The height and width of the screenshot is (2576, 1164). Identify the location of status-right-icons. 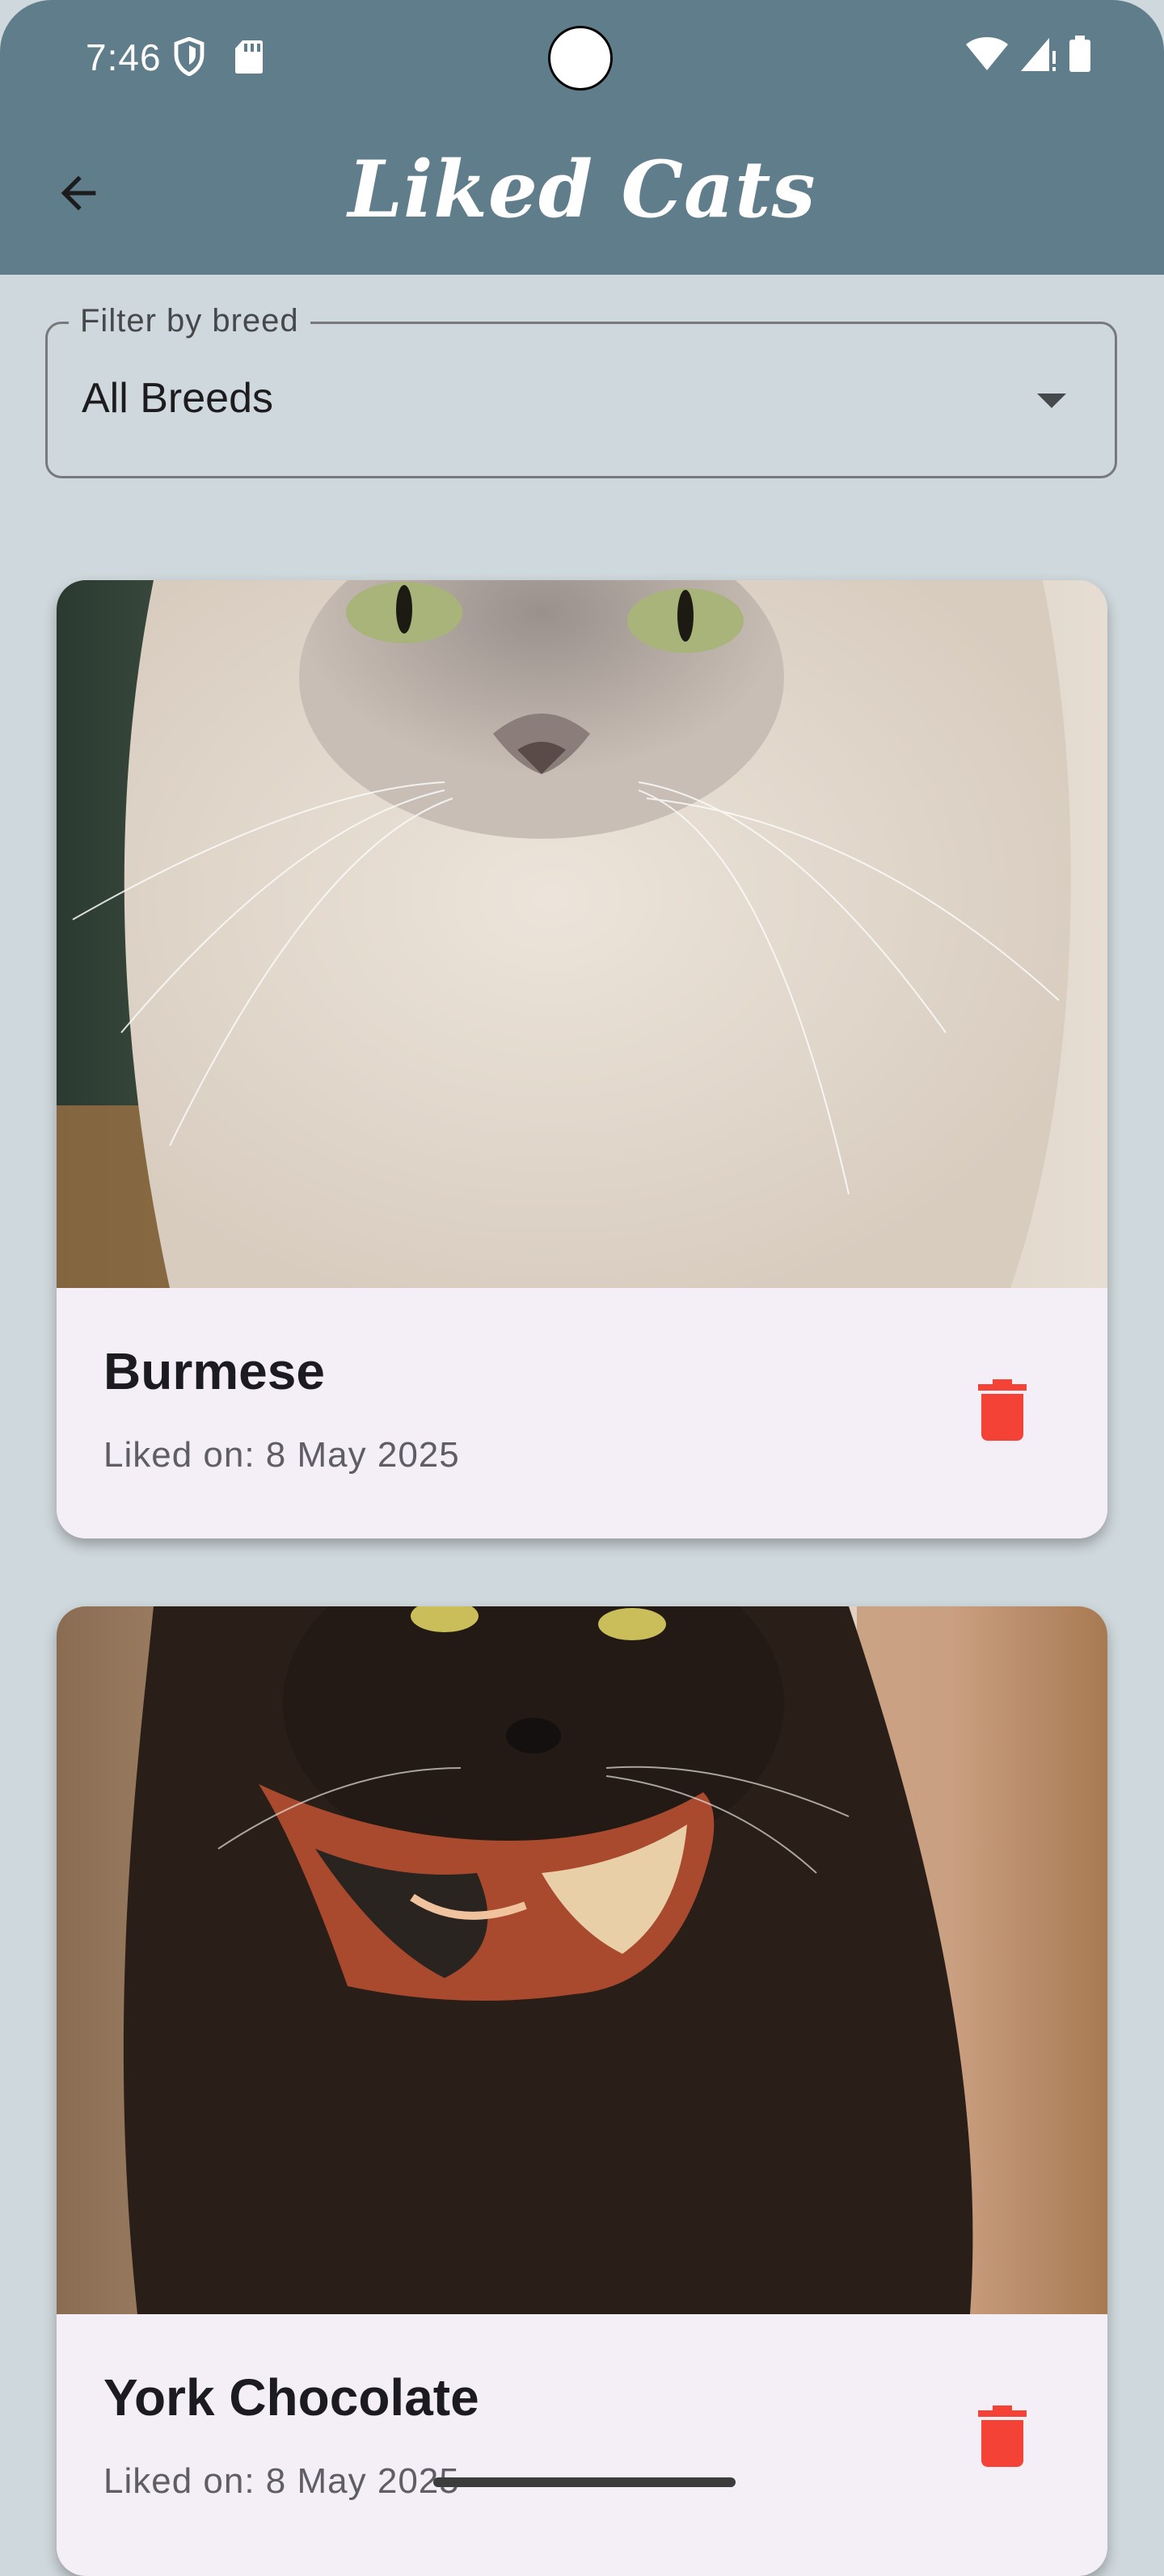
(1028, 56).